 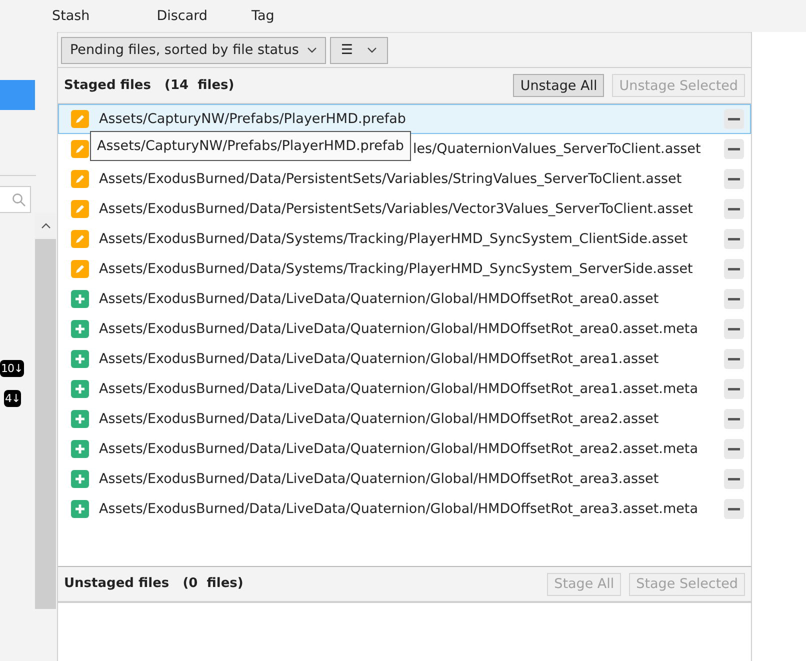 I want to click on search-field, so click(x=15, y=199).